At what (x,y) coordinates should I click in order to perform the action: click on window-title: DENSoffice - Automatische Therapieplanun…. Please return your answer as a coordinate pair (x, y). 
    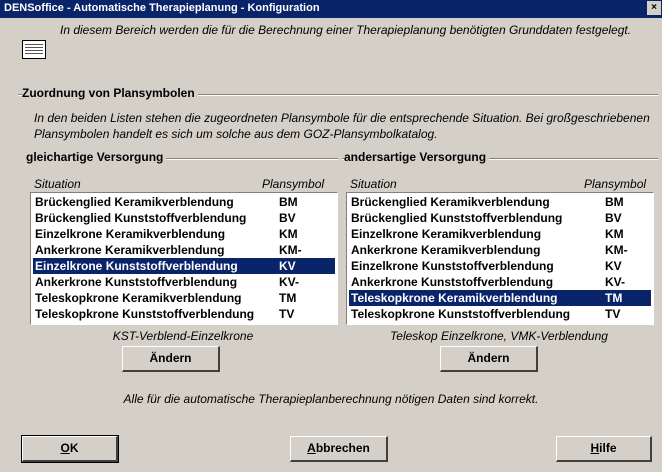
    Looking at the image, I should click on (162, 8).